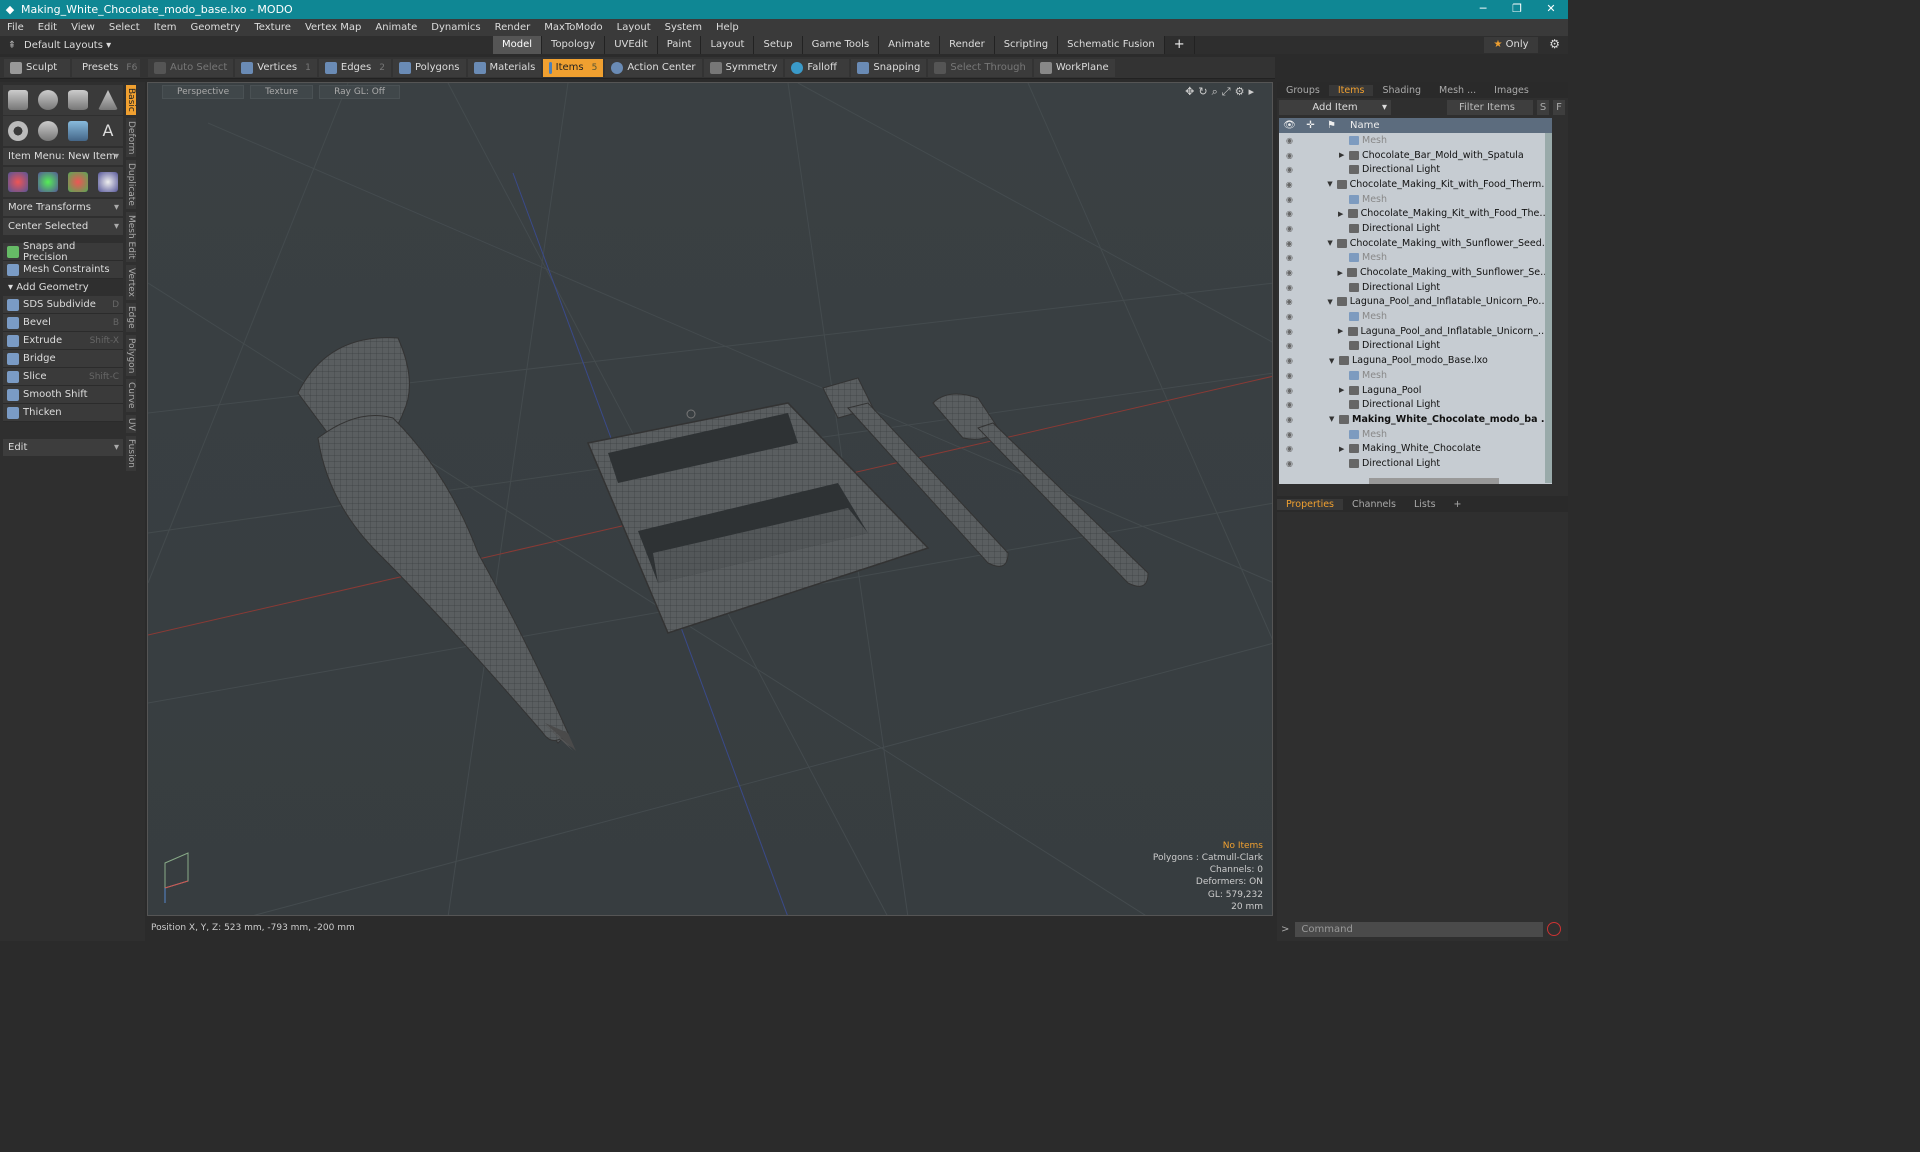 This screenshot has height=1152, width=1920. What do you see at coordinates (78, 100) in the screenshot?
I see `cylinder-icon` at bounding box center [78, 100].